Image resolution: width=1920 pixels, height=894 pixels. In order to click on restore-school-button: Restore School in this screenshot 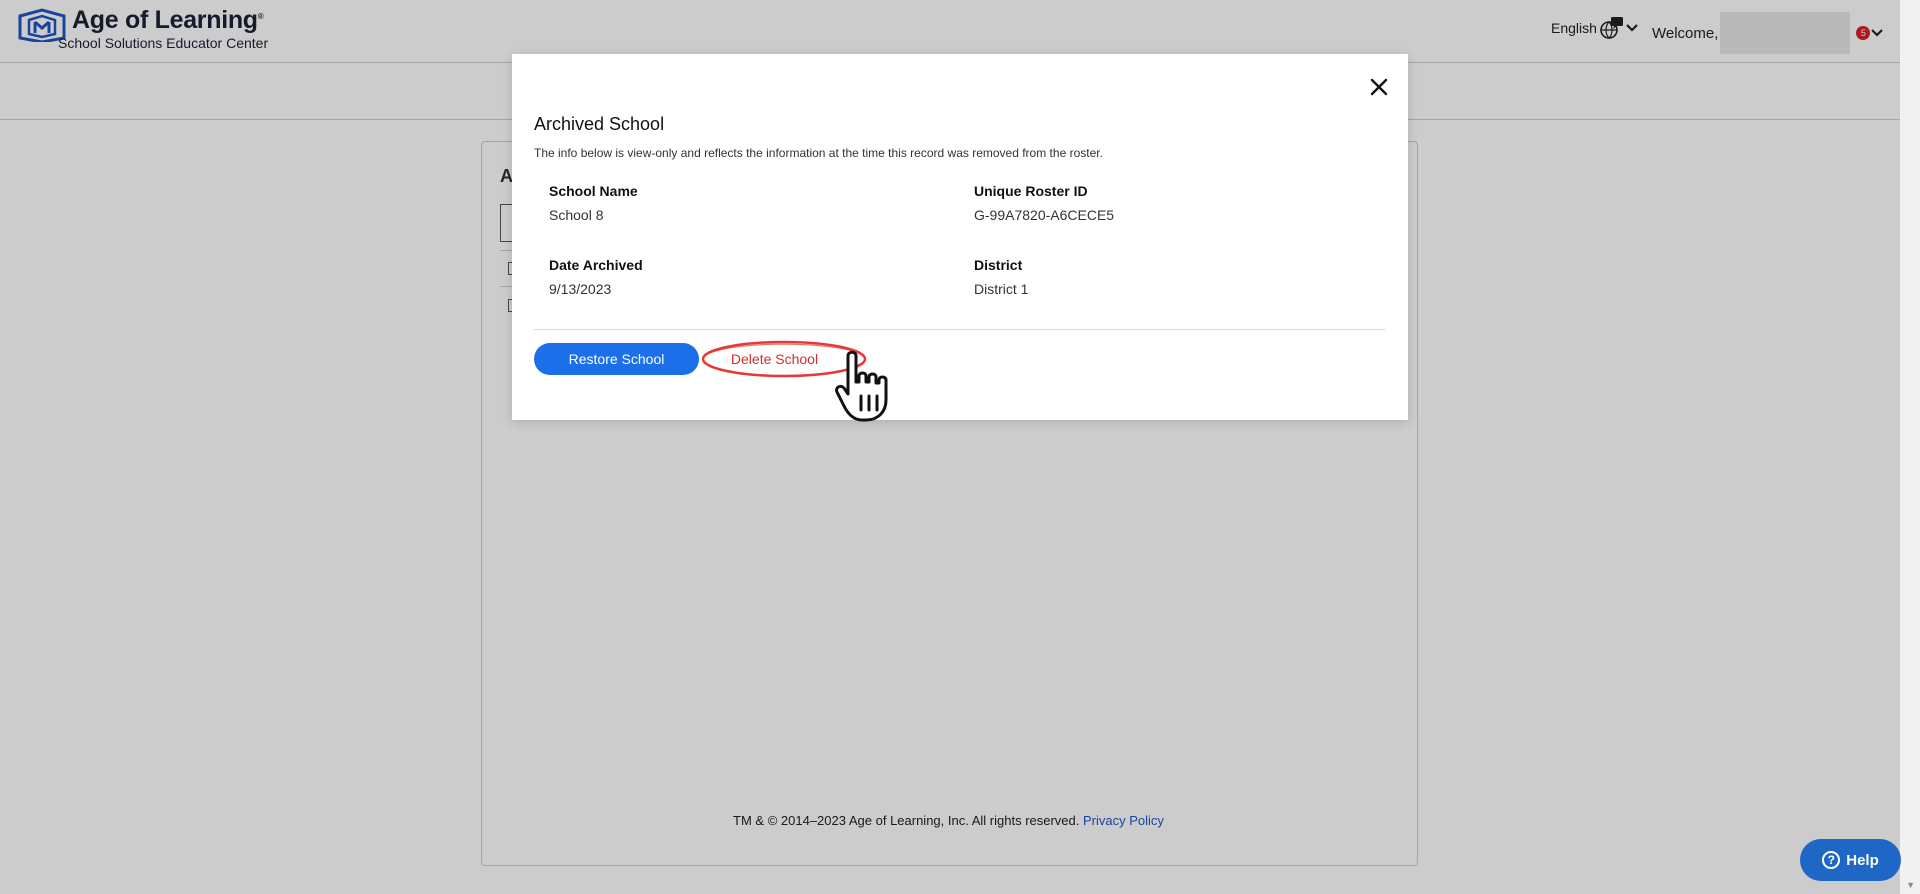, I will do `click(616, 359)`.